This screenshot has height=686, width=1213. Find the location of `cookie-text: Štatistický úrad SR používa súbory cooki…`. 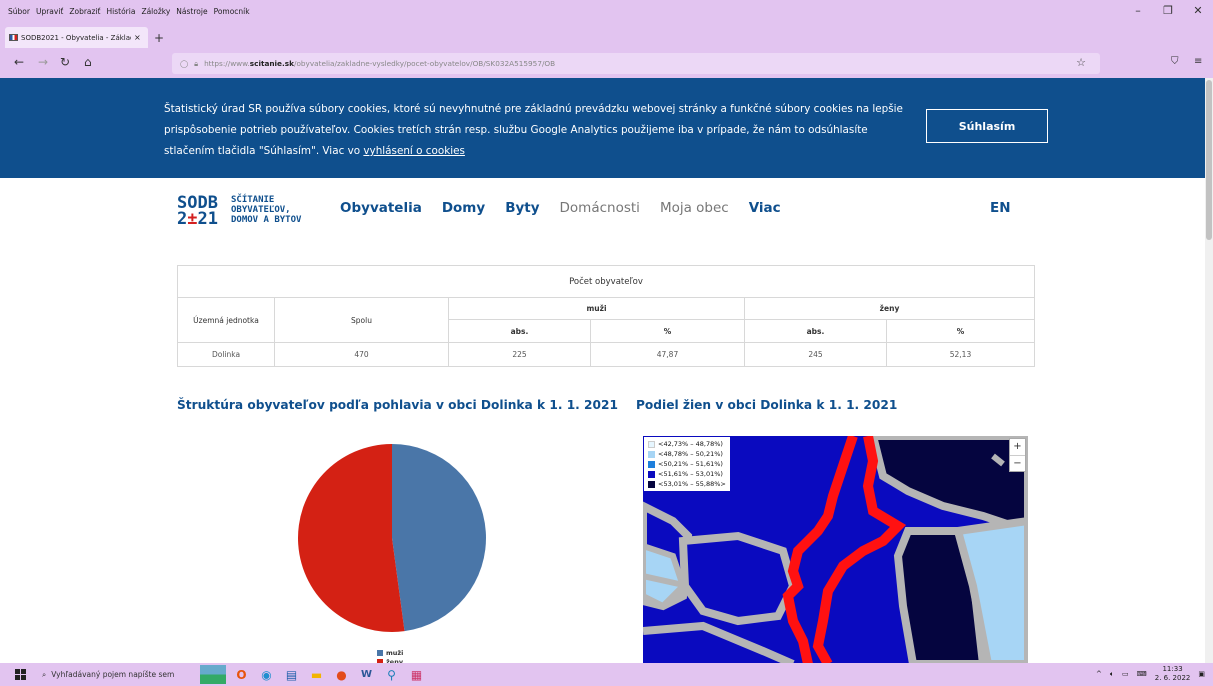

cookie-text: Štatistický úrad SR používa súbory cooki… is located at coordinates (533, 130).